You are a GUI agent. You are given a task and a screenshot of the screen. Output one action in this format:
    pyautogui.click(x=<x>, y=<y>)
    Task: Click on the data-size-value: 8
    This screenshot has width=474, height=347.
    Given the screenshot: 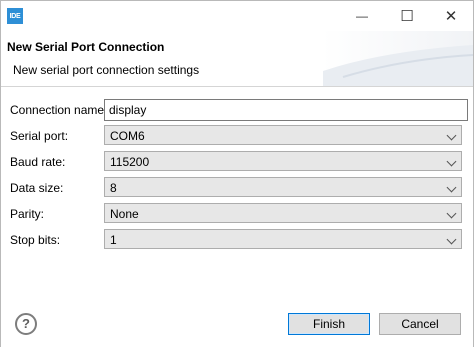 What is the action you would take?
    pyautogui.click(x=113, y=188)
    